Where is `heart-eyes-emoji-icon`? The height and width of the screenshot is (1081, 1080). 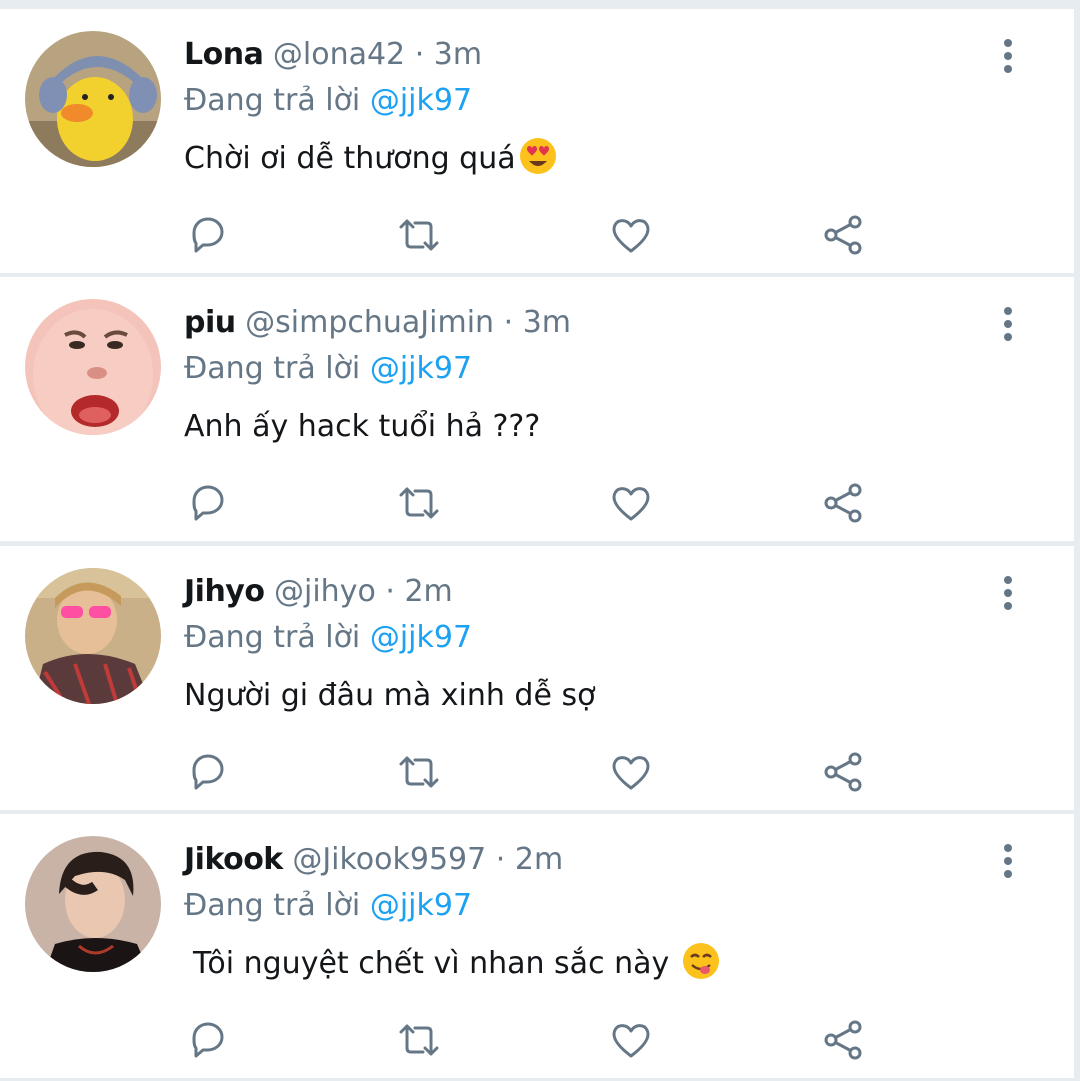 heart-eyes-emoji-icon is located at coordinates (537, 156).